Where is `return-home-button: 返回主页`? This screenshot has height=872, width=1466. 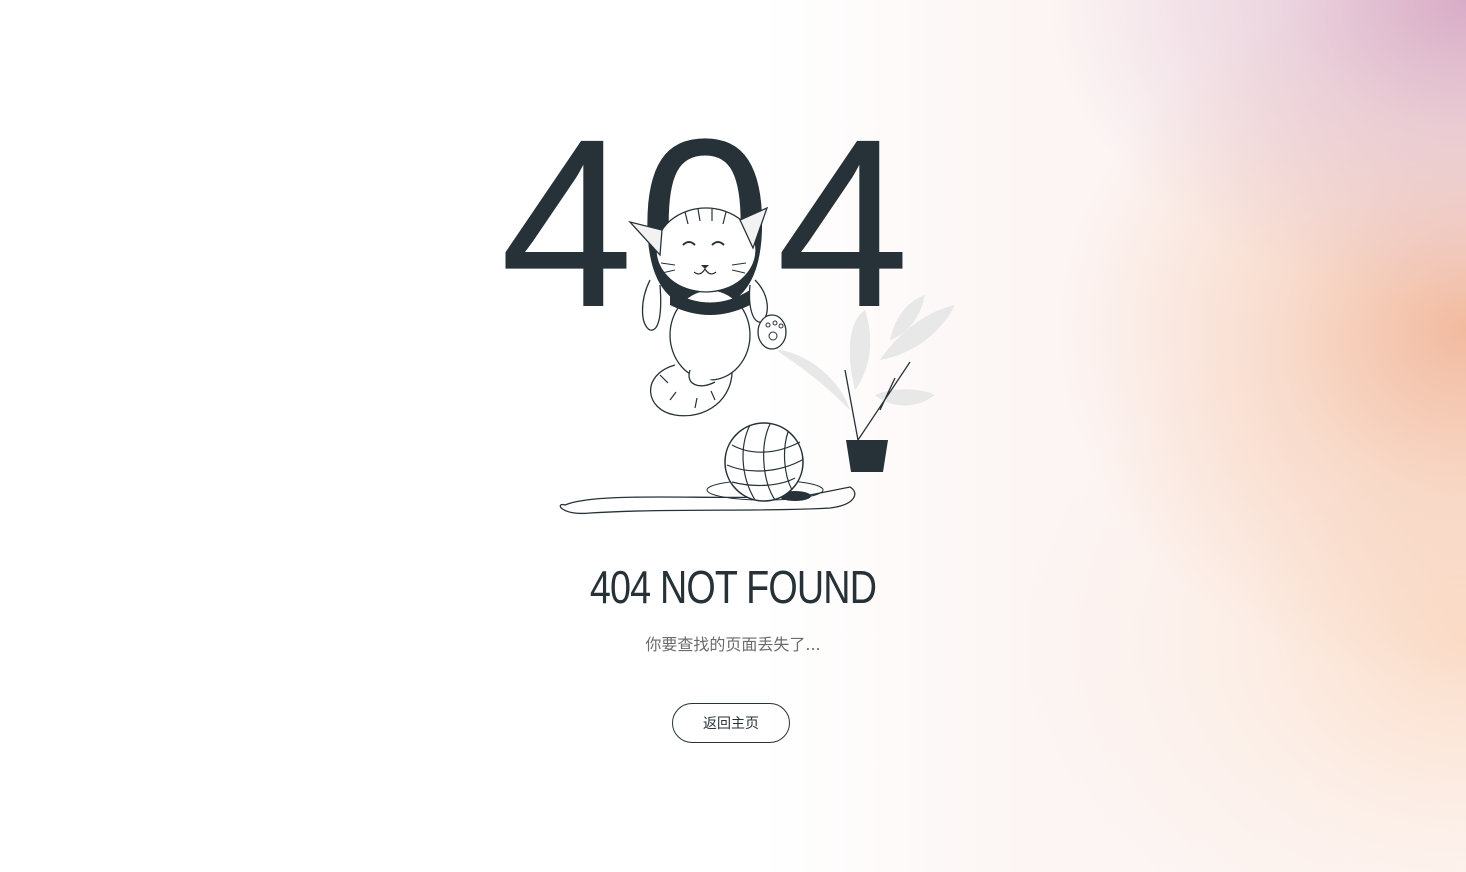
return-home-button: 返回主页 is located at coordinates (731, 723).